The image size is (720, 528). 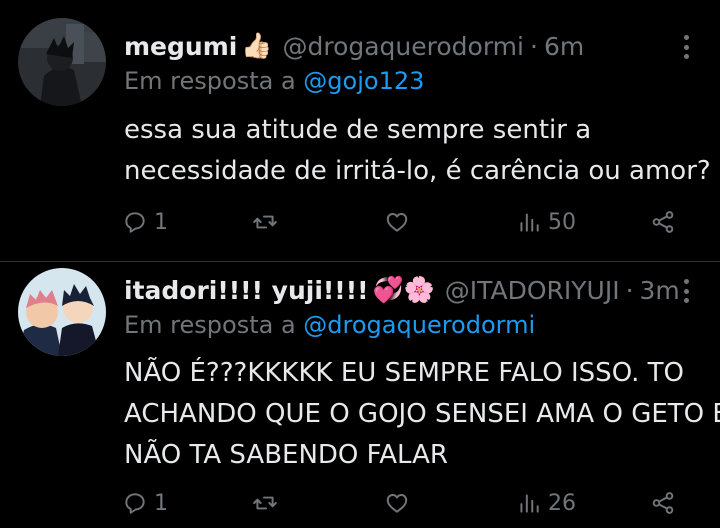 What do you see at coordinates (564, 46) in the screenshot?
I see `timestamp: 6m` at bounding box center [564, 46].